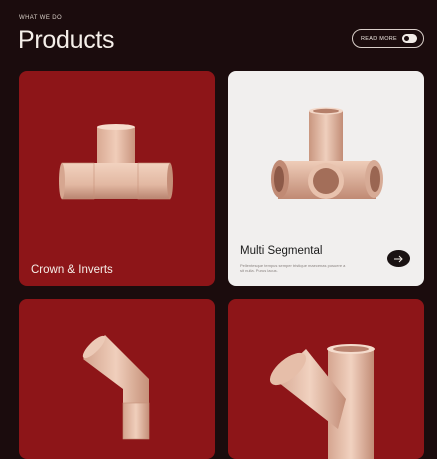 The width and height of the screenshot is (437, 459). I want to click on card-label: Multi Segmental, so click(281, 251).